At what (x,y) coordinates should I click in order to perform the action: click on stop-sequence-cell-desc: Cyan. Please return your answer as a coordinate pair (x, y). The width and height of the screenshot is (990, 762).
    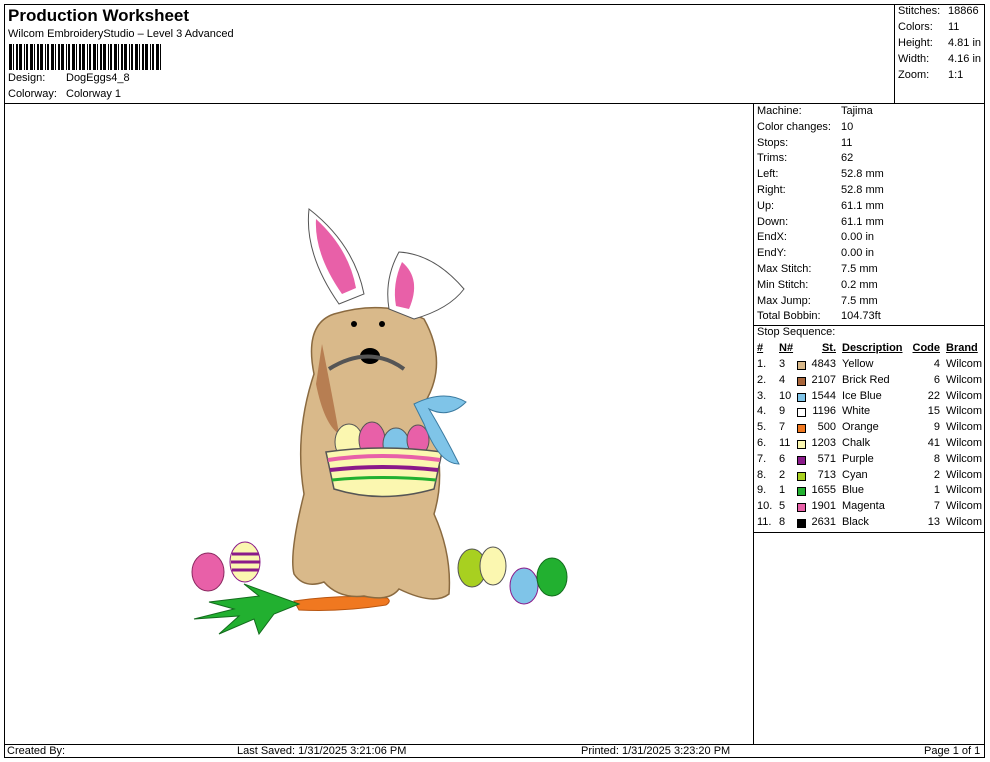
    Looking at the image, I should click on (855, 474).